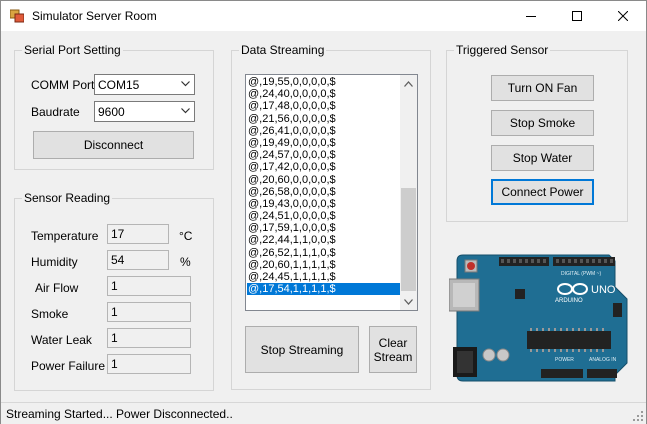 This screenshot has height=424, width=647. What do you see at coordinates (67, 198) in the screenshot?
I see `sensor-reading-group-title: Sensor Reading` at bounding box center [67, 198].